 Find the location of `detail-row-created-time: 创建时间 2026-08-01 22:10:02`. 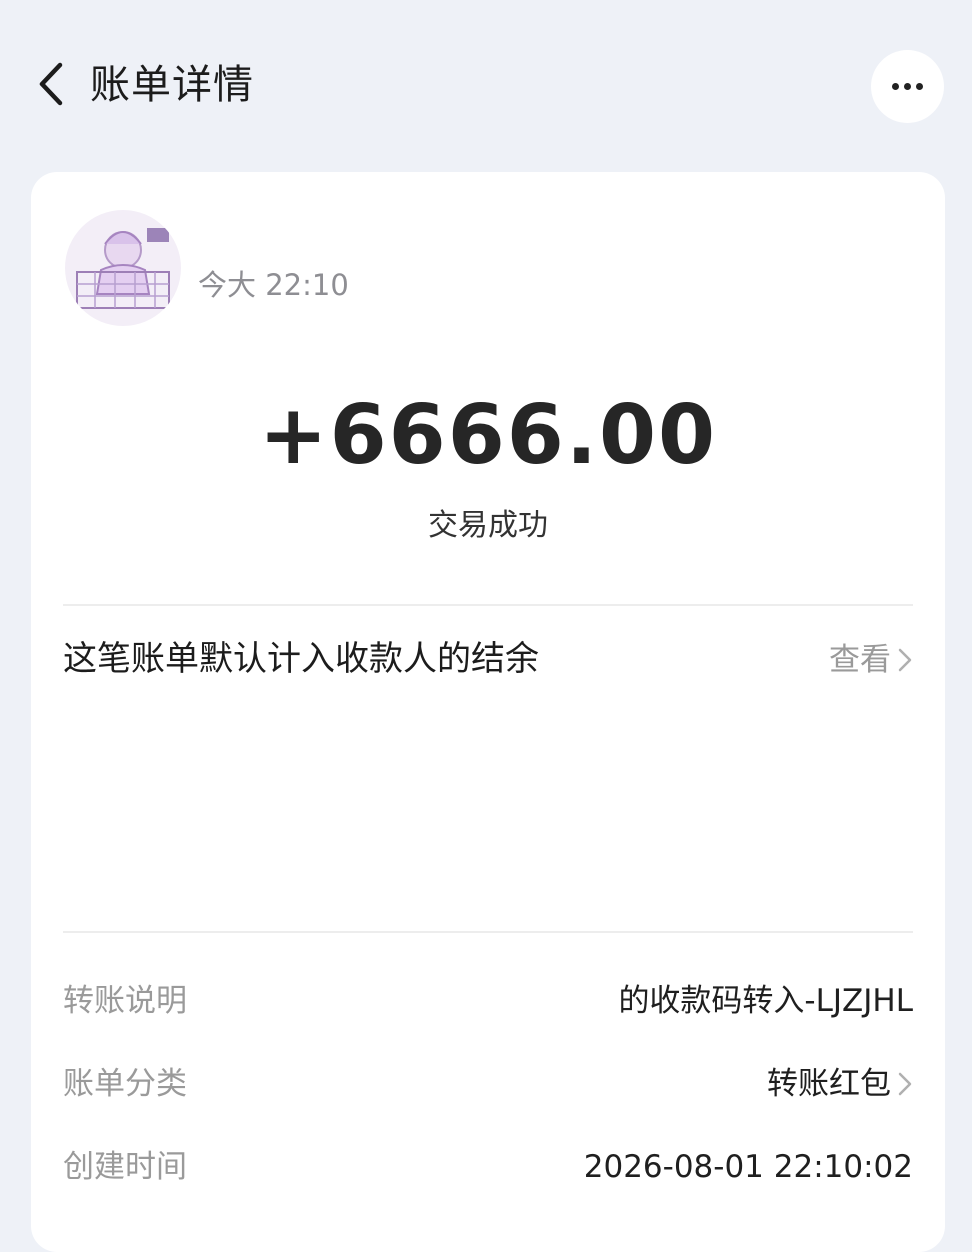

detail-row-created-time: 创建时间 2026-08-01 22:10:02 is located at coordinates (488, 1167).